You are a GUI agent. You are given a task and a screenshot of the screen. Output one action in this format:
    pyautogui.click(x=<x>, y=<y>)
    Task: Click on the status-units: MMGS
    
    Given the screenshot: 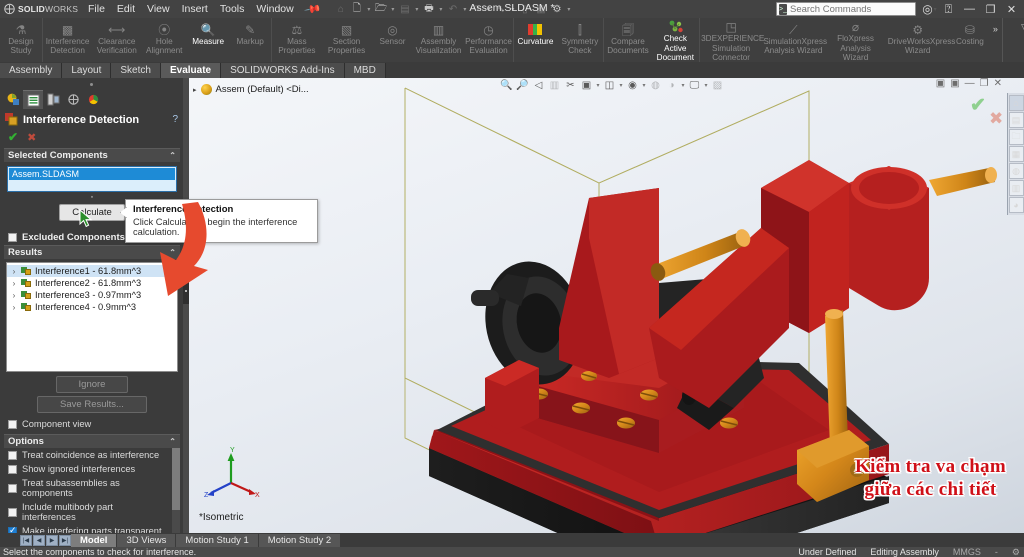 What is the action you would take?
    pyautogui.click(x=967, y=552)
    